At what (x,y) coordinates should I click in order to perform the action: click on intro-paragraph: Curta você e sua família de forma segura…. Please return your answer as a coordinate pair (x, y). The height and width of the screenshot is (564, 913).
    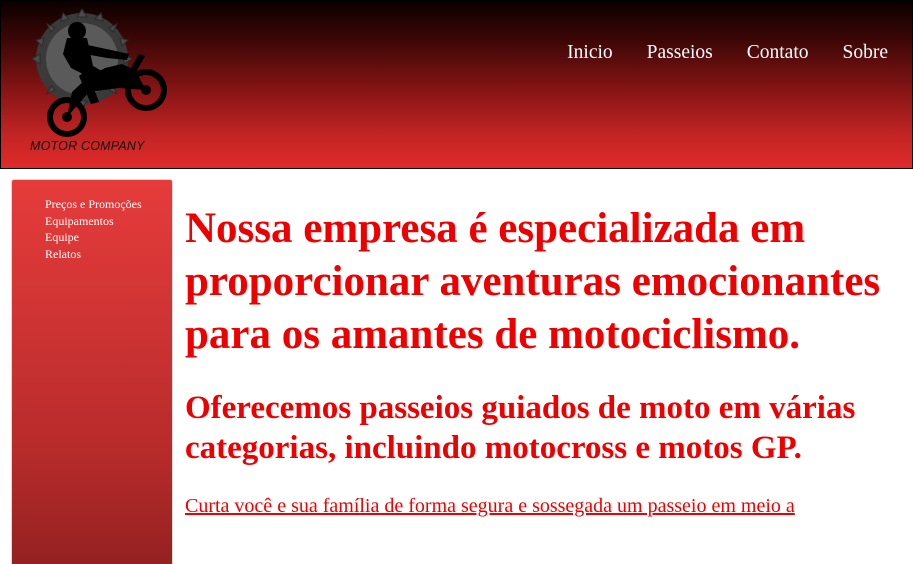
    Looking at the image, I should click on (490, 506).